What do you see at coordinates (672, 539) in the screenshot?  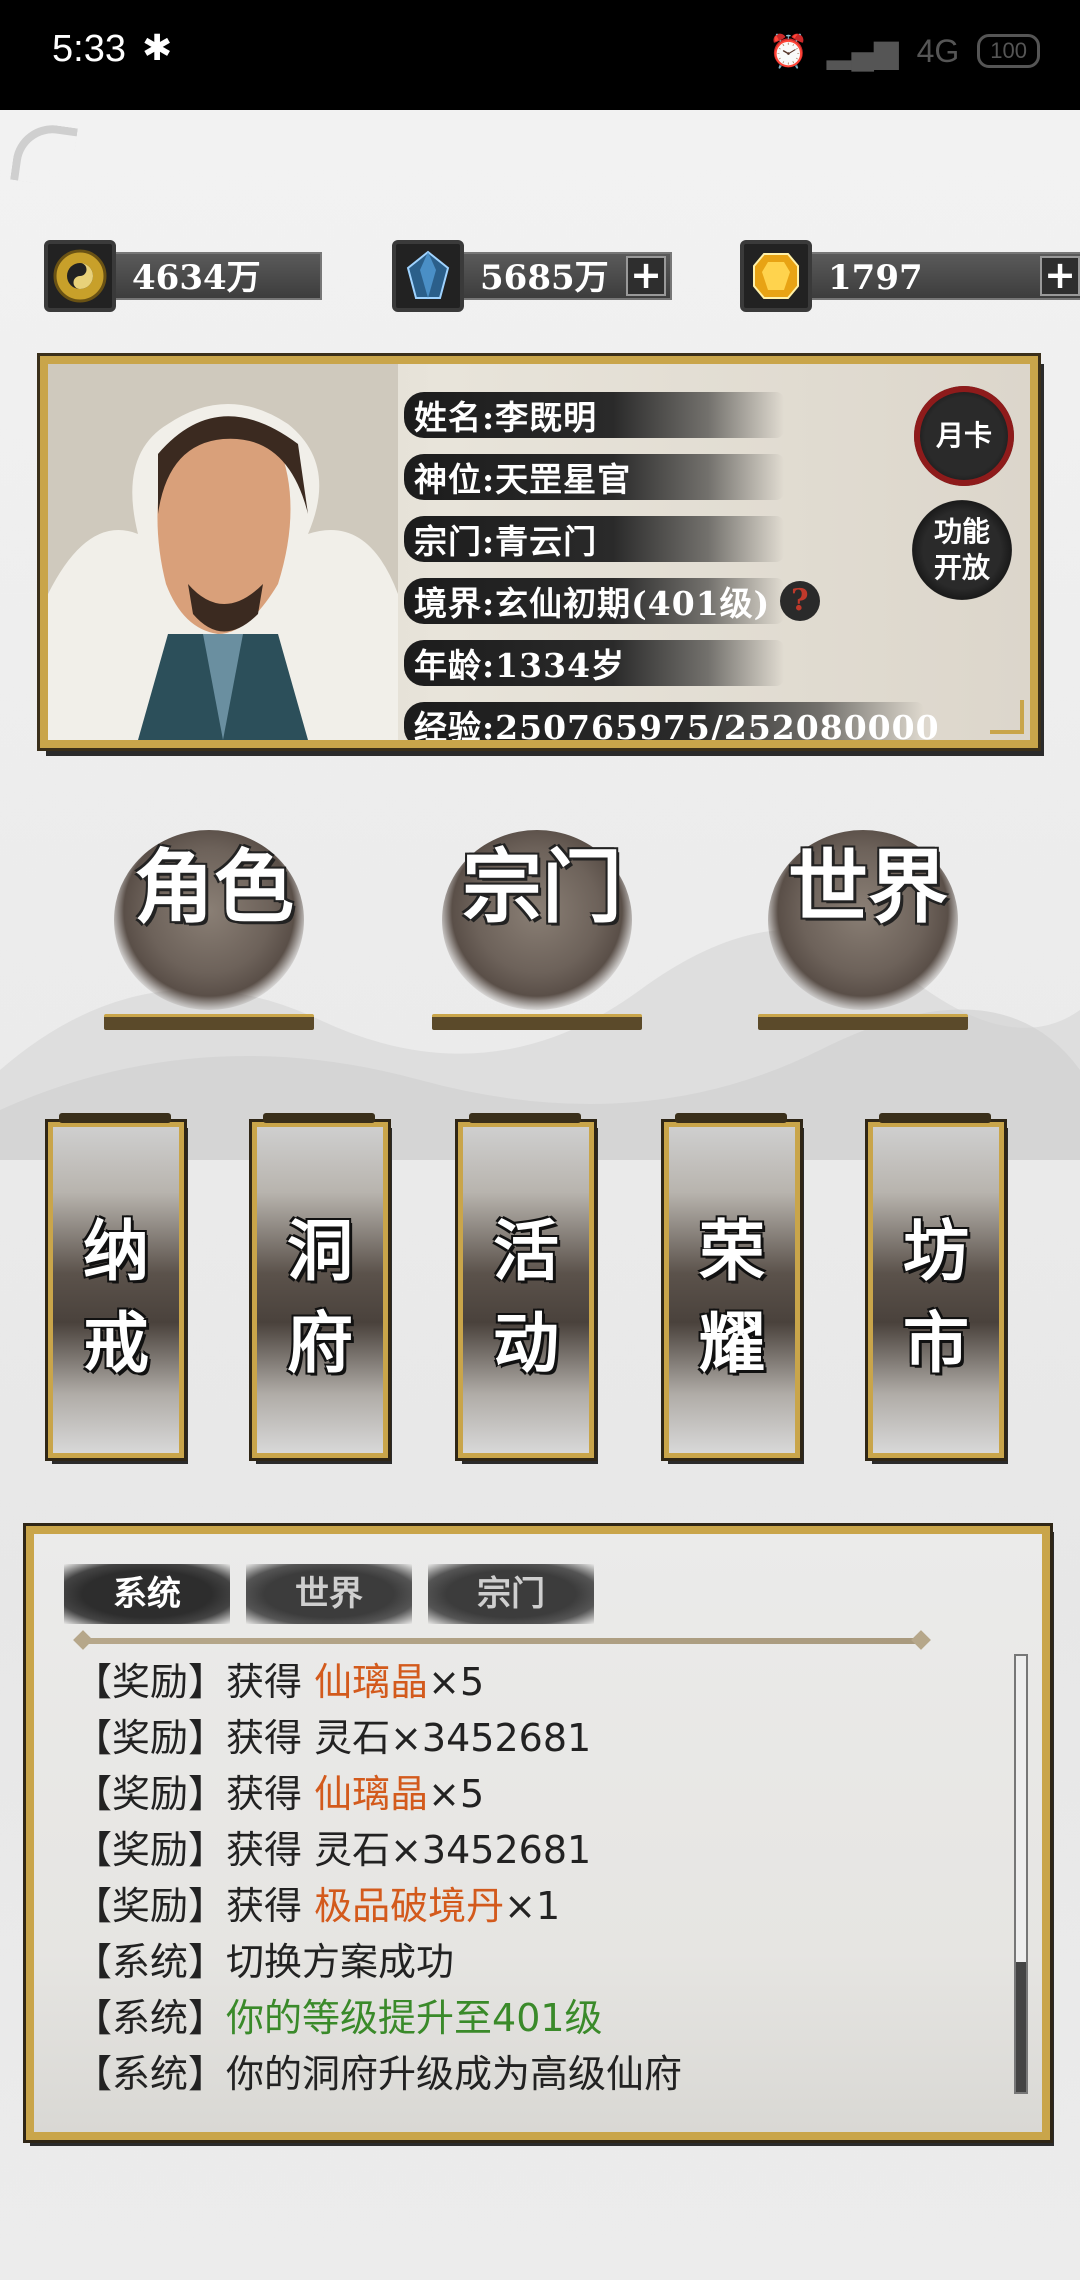 I see `profile-sect-row: 宗门:青云门` at bounding box center [672, 539].